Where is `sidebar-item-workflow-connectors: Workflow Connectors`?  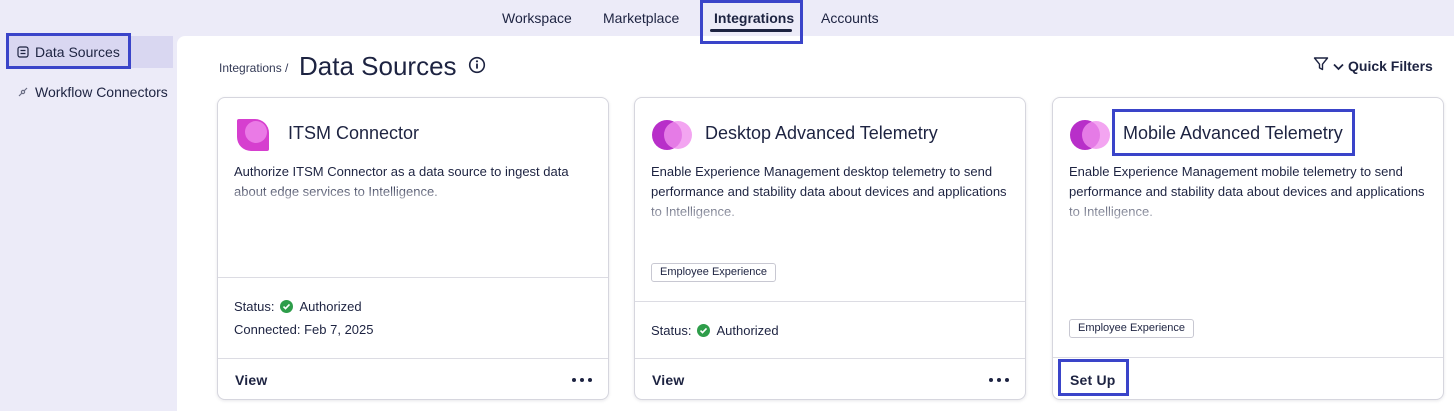 sidebar-item-workflow-connectors: Workflow Connectors is located at coordinates (91, 92).